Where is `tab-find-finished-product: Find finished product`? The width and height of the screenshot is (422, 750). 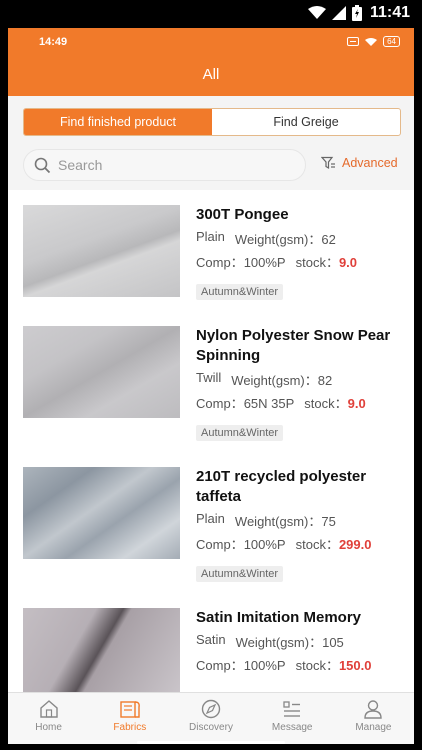
tab-find-finished-product: Find finished product is located at coordinates (118, 122).